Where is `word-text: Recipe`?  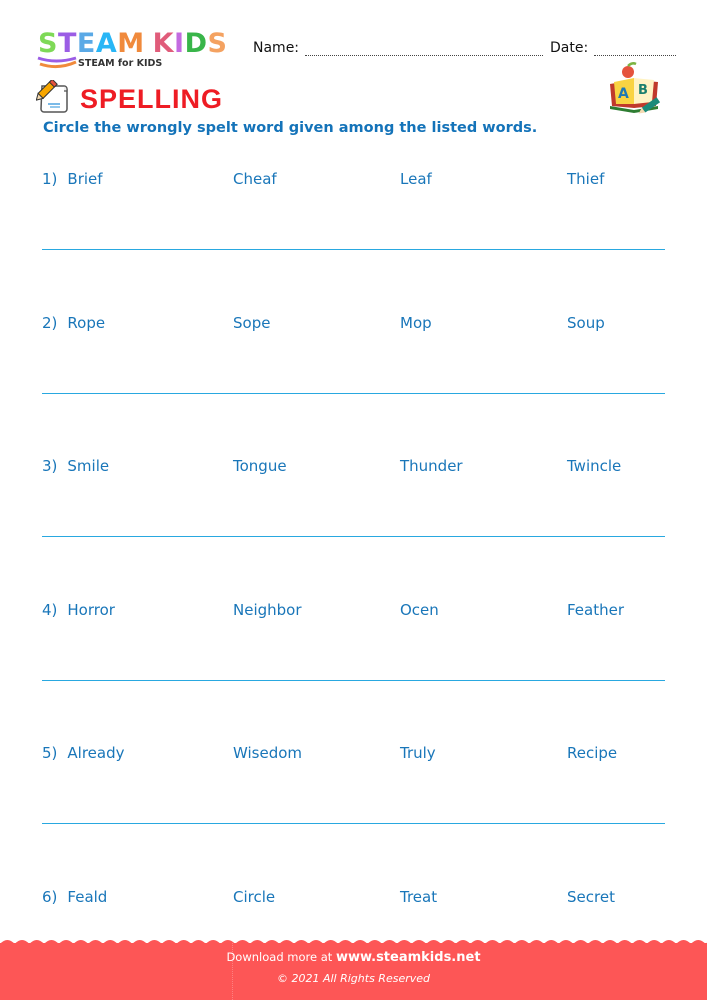
word-text: Recipe is located at coordinates (592, 753).